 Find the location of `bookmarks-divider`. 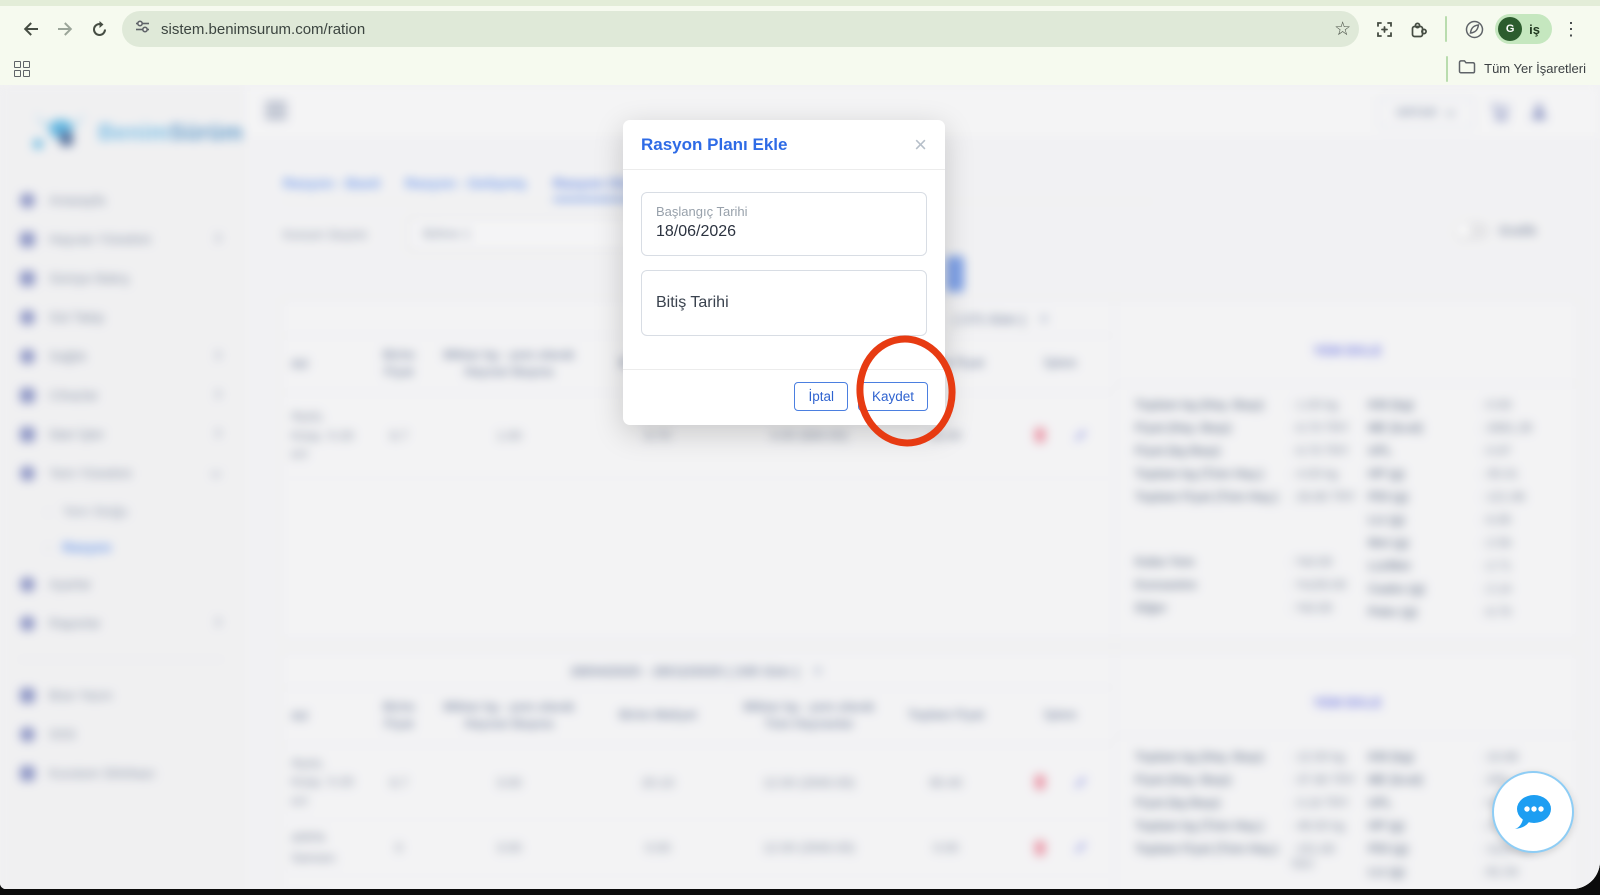

bookmarks-divider is located at coordinates (1447, 68).